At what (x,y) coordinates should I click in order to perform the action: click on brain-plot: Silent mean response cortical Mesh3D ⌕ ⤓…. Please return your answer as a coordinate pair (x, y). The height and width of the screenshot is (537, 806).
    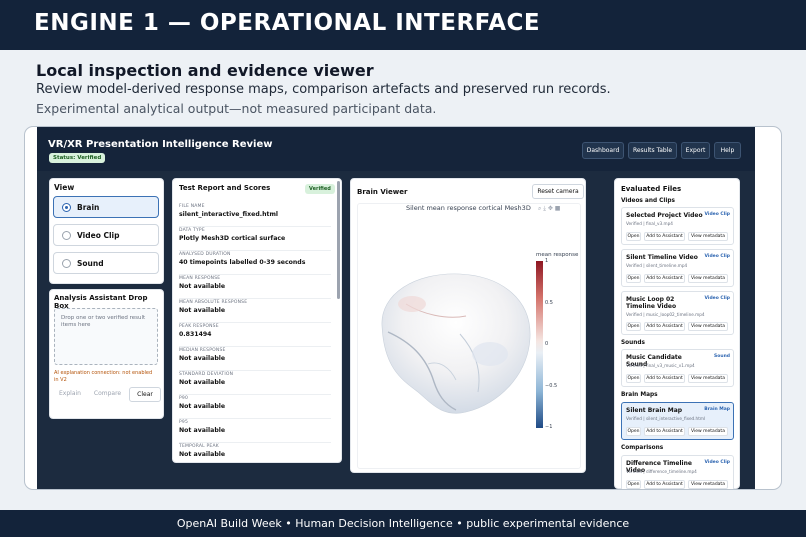
    Looking at the image, I should click on (469, 336).